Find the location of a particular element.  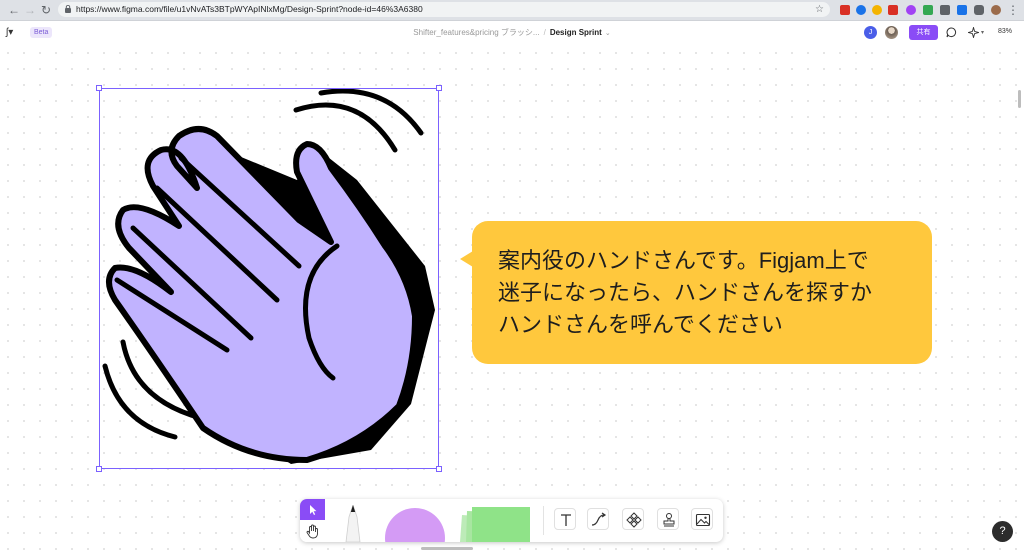

help-button: ? is located at coordinates (1002, 531).